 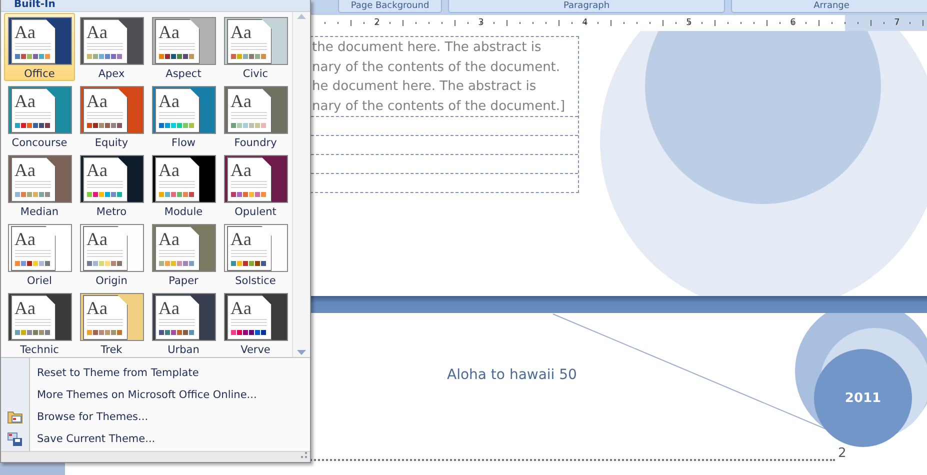 What do you see at coordinates (439, 107) in the screenshot?
I see `abstract-text: nary of the contents of the document.]` at bounding box center [439, 107].